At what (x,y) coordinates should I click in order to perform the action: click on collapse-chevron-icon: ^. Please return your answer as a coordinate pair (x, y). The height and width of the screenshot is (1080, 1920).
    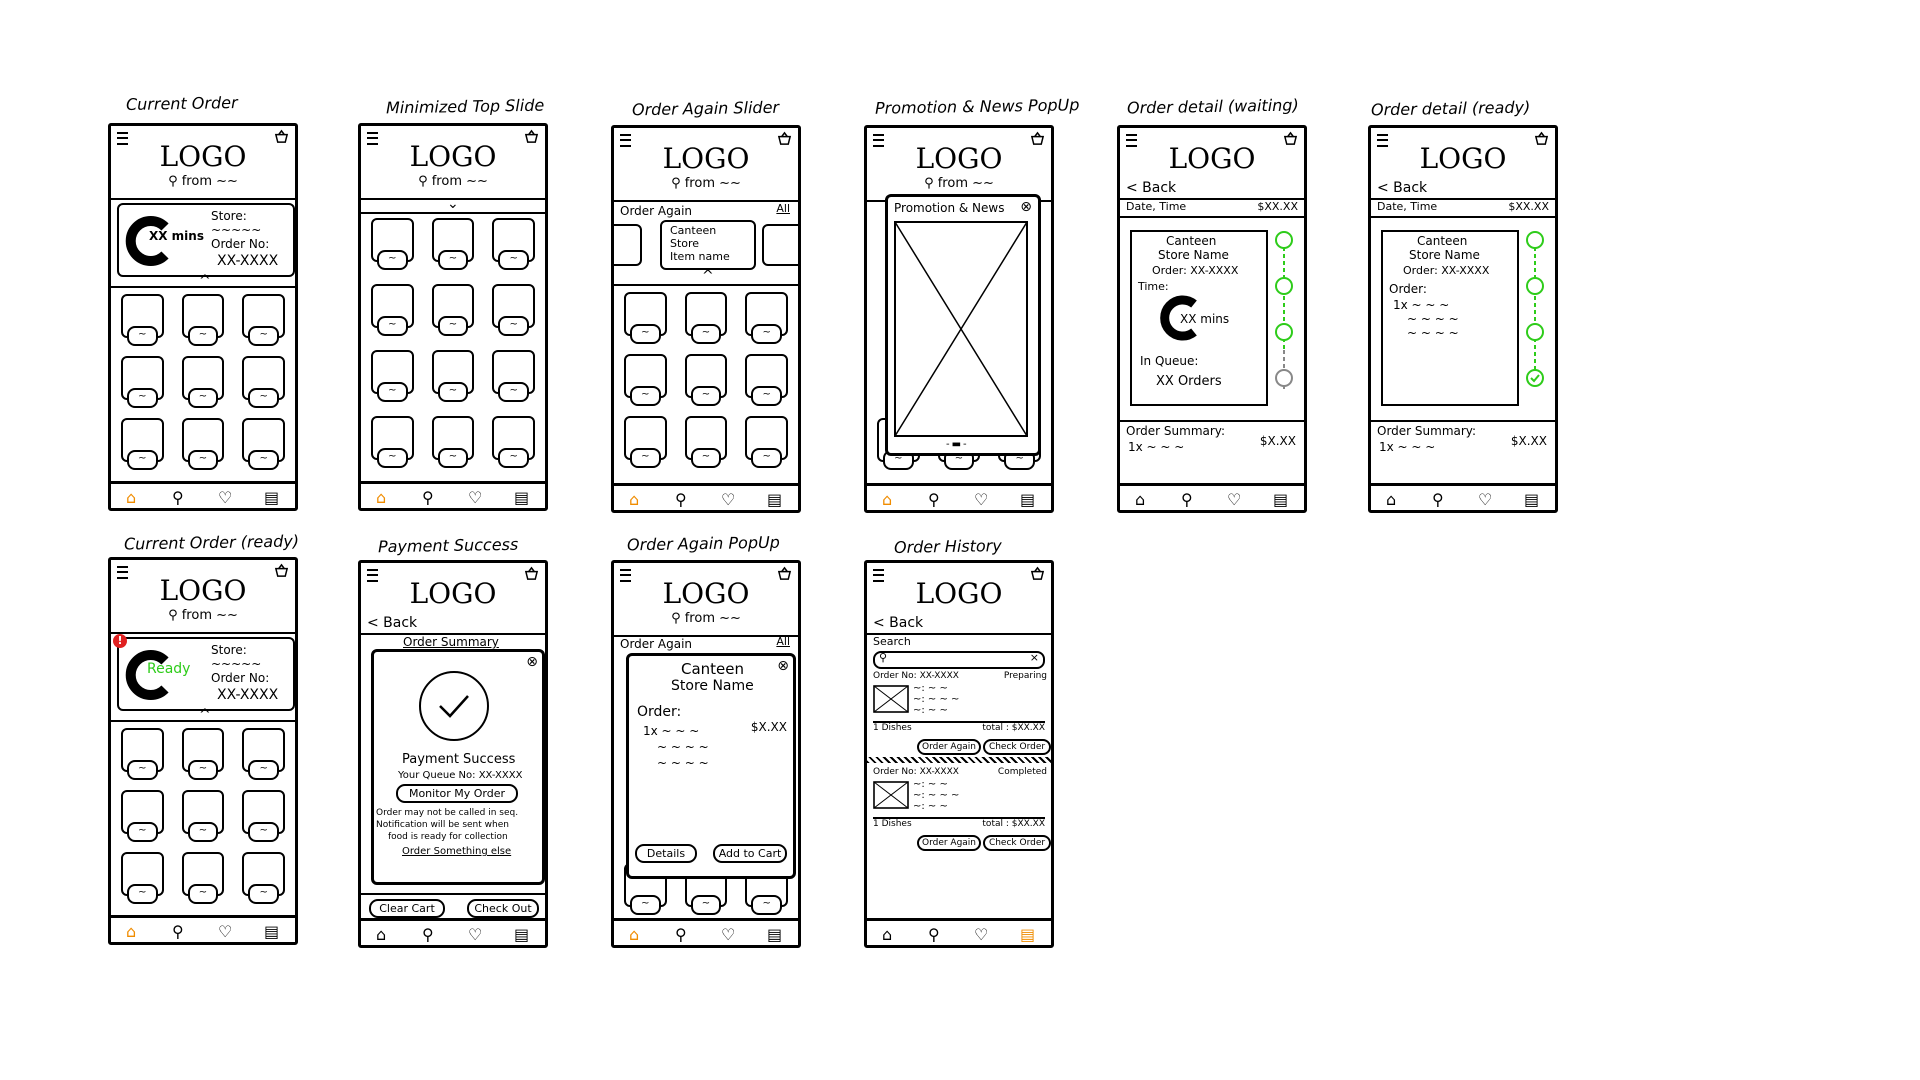
    Looking at the image, I should click on (708, 276).